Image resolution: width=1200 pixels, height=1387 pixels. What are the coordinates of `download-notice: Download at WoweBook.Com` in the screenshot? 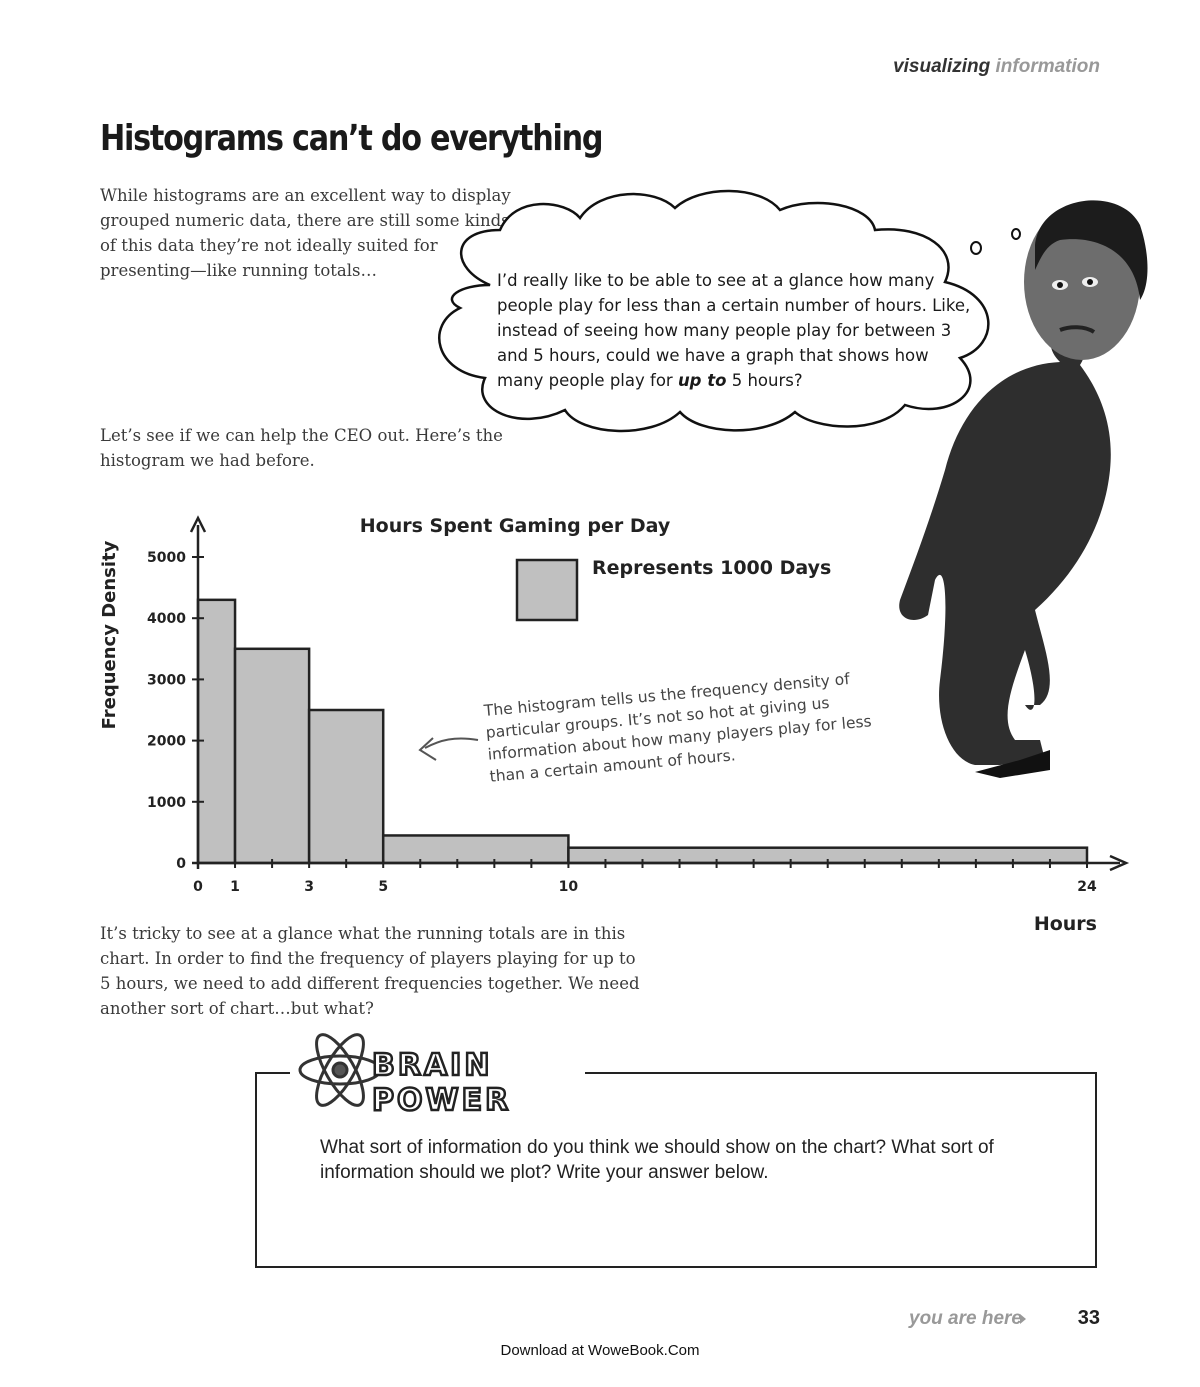 It's located at (600, 1350).